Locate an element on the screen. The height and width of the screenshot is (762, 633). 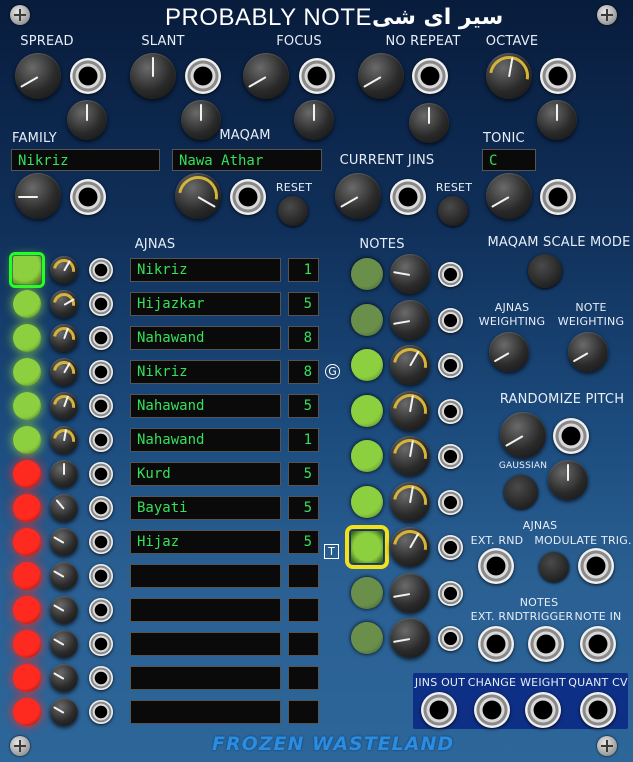
notes-ext-rnd-jack is located at coordinates (496, 644).